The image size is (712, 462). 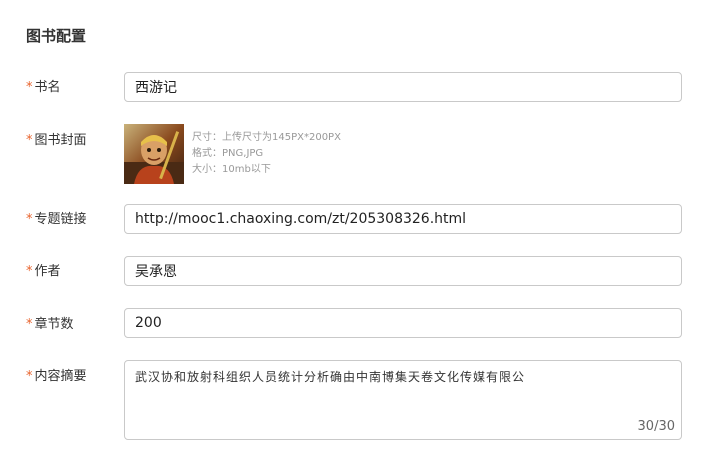 What do you see at coordinates (656, 426) in the screenshot?
I see `summary-char-counter: 30/30` at bounding box center [656, 426].